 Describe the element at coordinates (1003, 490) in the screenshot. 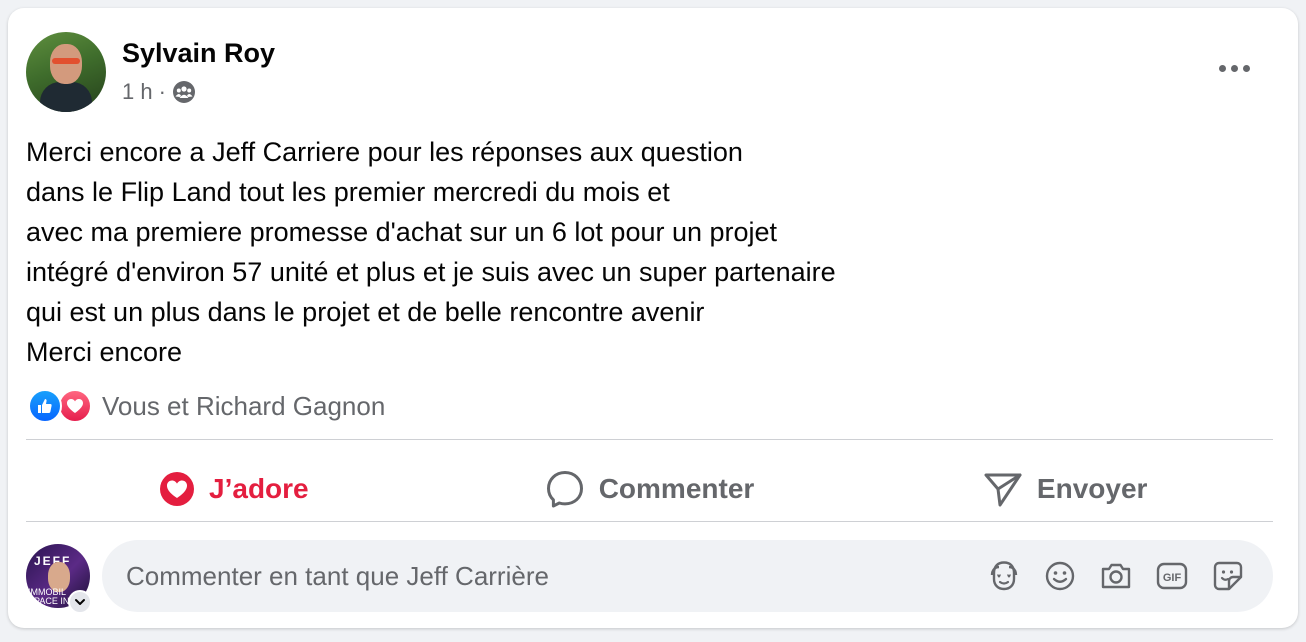

I see `send-icon` at that location.